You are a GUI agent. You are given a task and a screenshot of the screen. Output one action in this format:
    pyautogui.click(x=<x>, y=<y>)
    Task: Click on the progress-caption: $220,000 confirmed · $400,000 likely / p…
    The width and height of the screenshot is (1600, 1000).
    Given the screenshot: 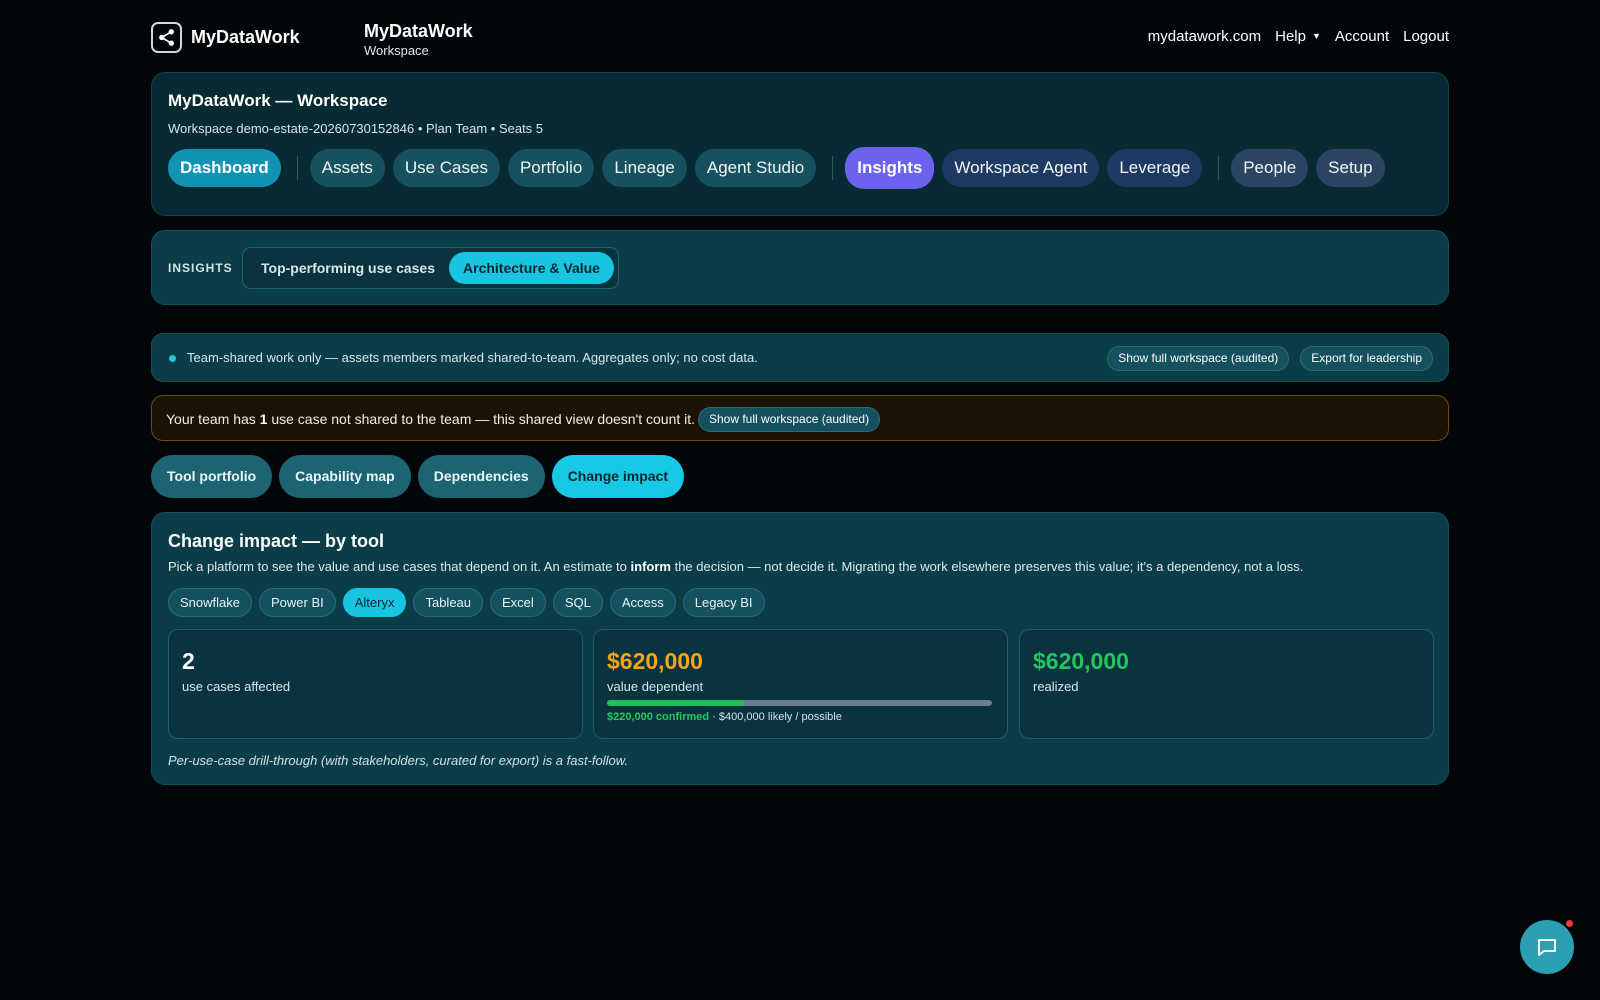 What is the action you would take?
    pyautogui.click(x=724, y=717)
    